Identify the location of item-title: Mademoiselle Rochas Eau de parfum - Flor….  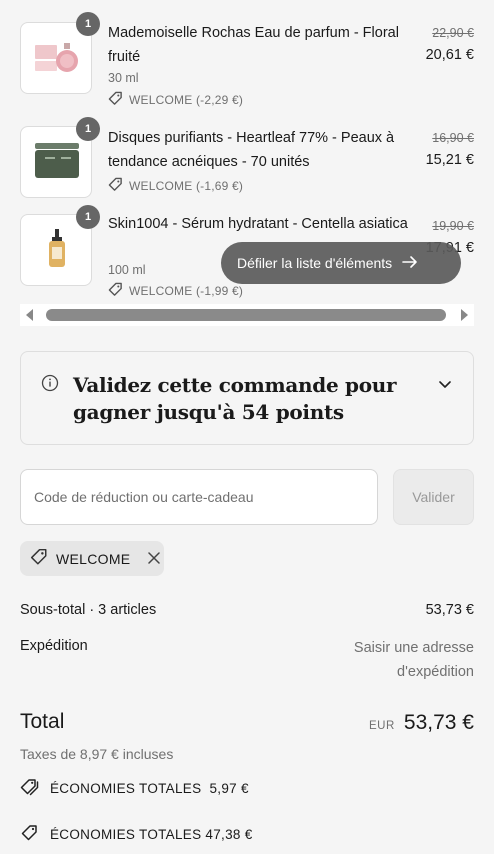
(253, 45).